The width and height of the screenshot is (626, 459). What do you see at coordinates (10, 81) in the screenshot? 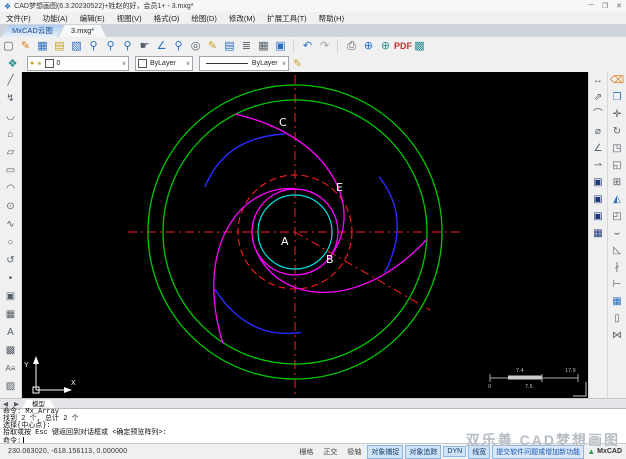
I see `line-icon: ╱` at bounding box center [10, 81].